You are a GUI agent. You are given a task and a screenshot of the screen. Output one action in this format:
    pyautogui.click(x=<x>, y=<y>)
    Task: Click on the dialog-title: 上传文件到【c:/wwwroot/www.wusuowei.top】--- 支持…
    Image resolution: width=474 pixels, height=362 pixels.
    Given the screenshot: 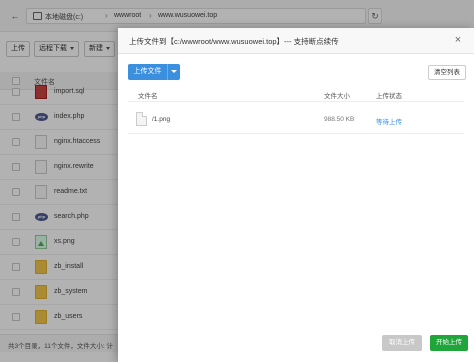 What is the action you would take?
    pyautogui.click(x=234, y=41)
    